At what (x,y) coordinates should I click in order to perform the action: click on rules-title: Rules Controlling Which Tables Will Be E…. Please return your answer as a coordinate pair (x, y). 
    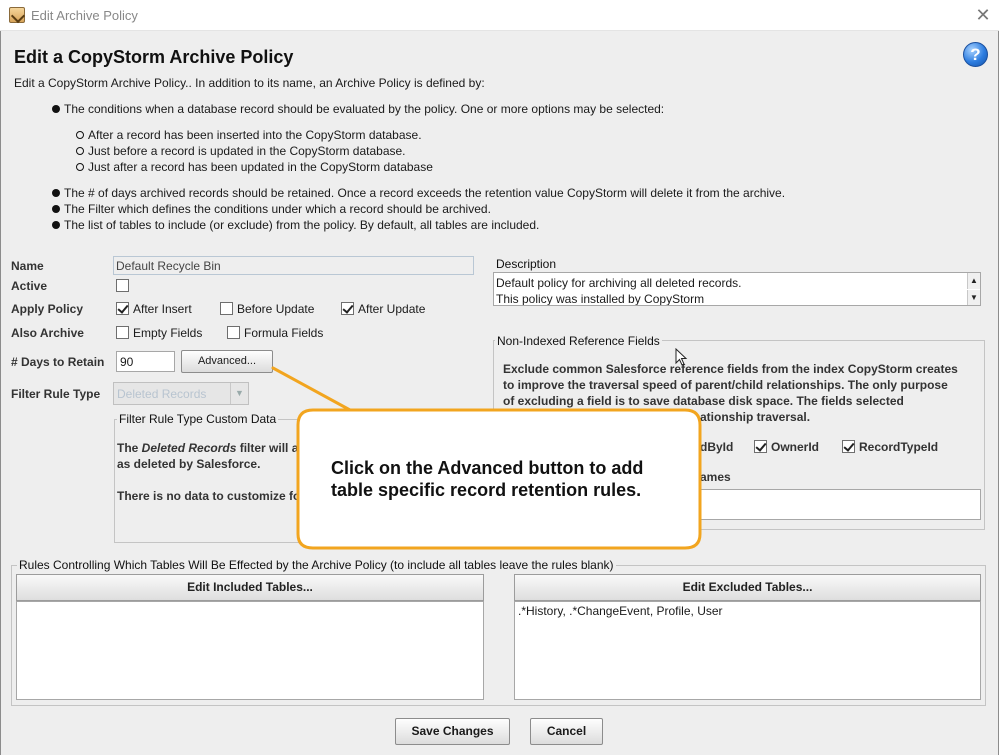
    Looking at the image, I should click on (316, 565).